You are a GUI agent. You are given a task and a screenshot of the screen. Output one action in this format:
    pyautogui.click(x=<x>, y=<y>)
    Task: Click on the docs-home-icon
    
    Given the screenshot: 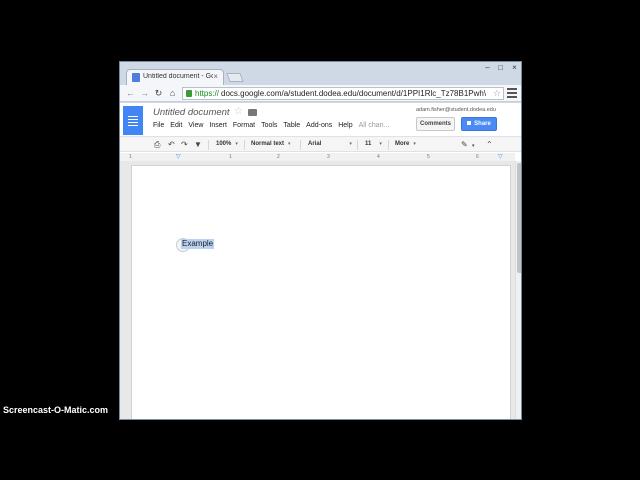 What is the action you would take?
    pyautogui.click(x=133, y=120)
    